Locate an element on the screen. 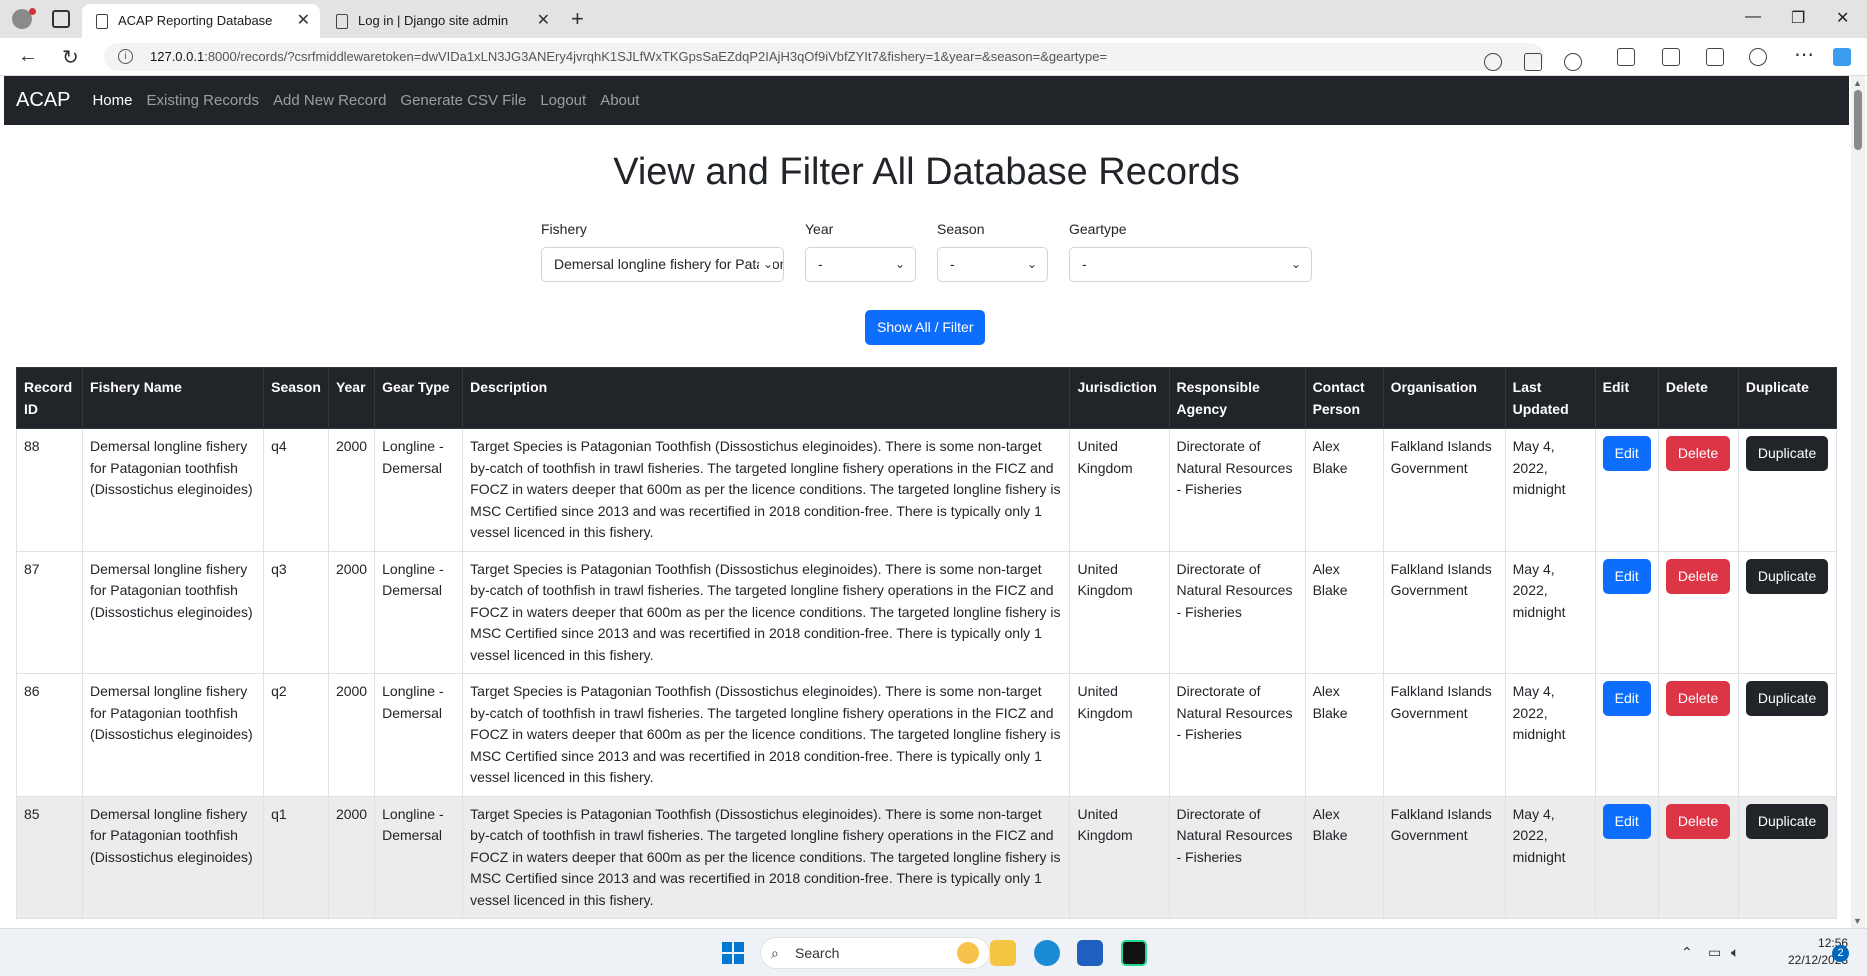 This screenshot has width=1867, height=976. file-explorer-icon is located at coordinates (1003, 953).